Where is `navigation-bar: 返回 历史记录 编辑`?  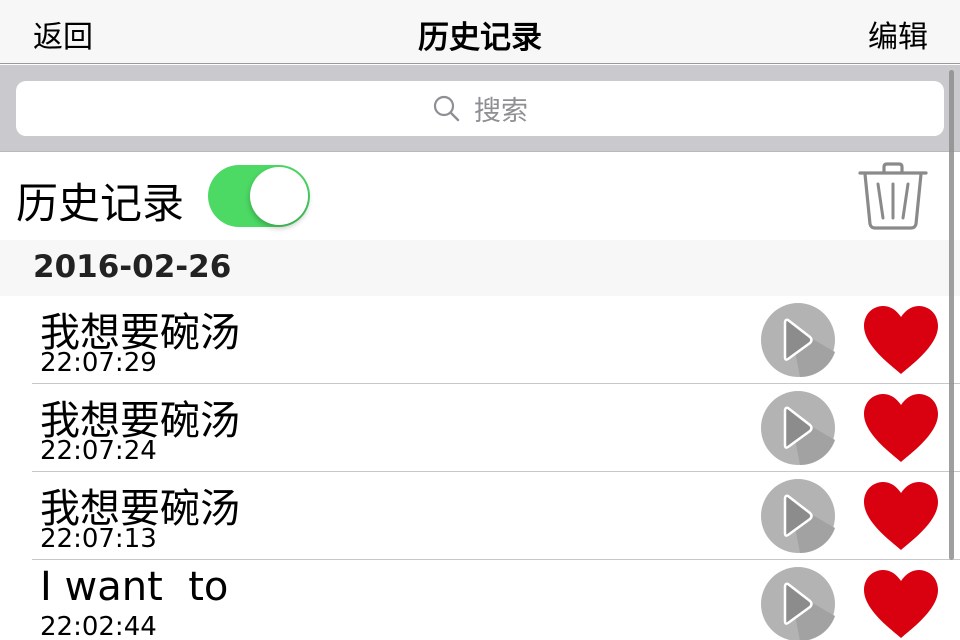 navigation-bar: 返回 历史记录 编辑 is located at coordinates (480, 32).